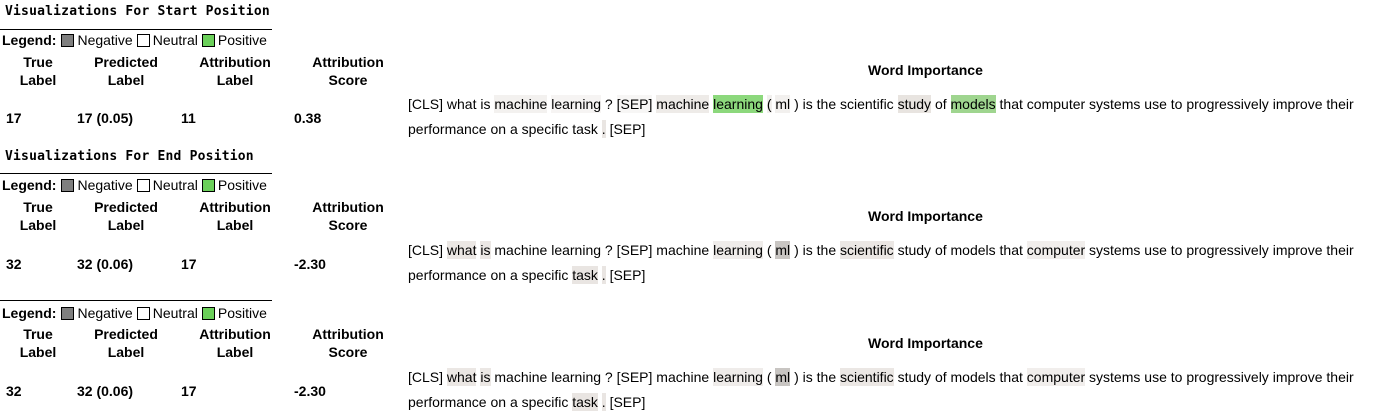 The image size is (1400, 419). I want to click on attribution-label-value: 17, so click(189, 391).